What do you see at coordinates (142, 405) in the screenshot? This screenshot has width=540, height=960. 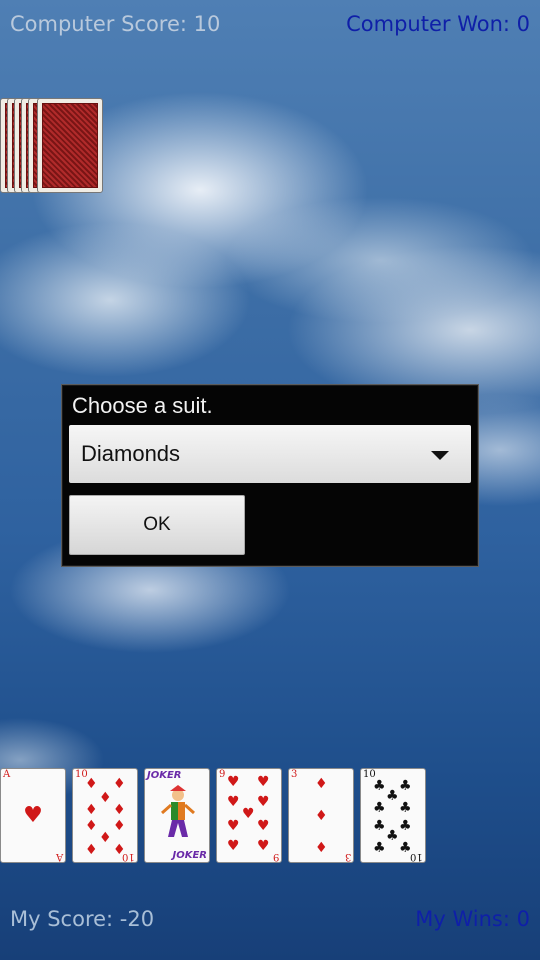 I see `dialog-title: Choose a suit.` at bounding box center [142, 405].